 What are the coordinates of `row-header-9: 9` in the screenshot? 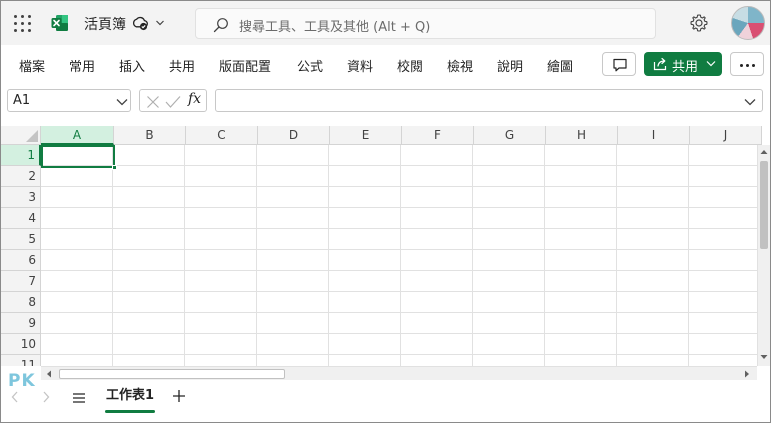 It's located at (21, 323).